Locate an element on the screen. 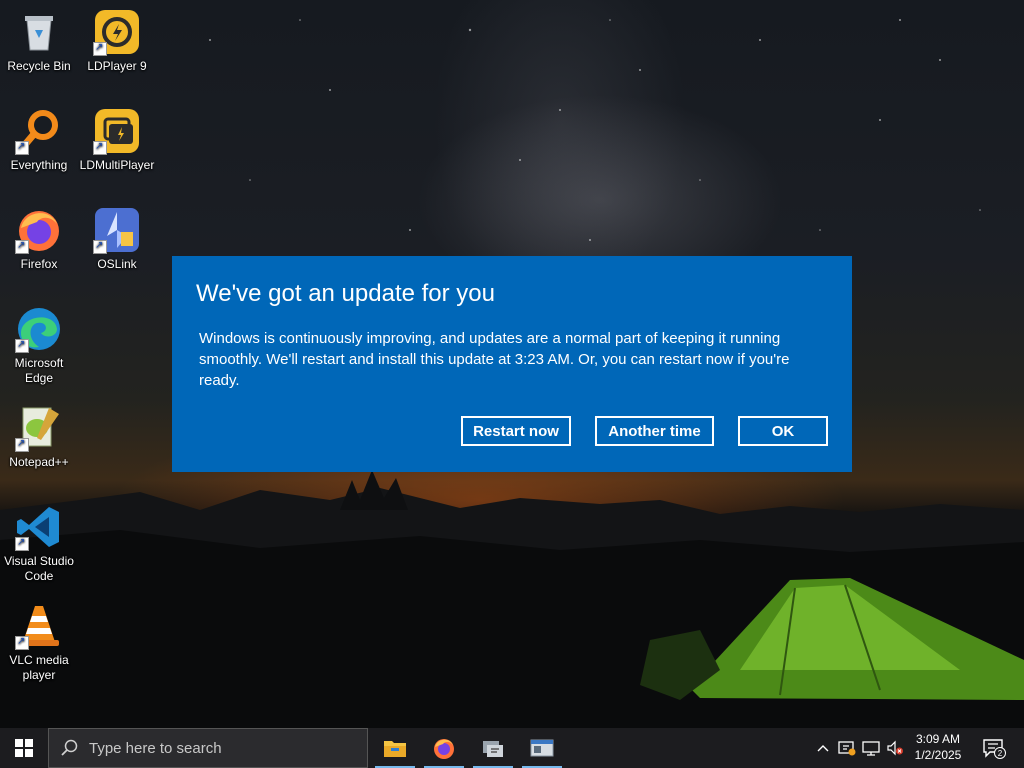  app-icon is located at coordinates (493, 749).